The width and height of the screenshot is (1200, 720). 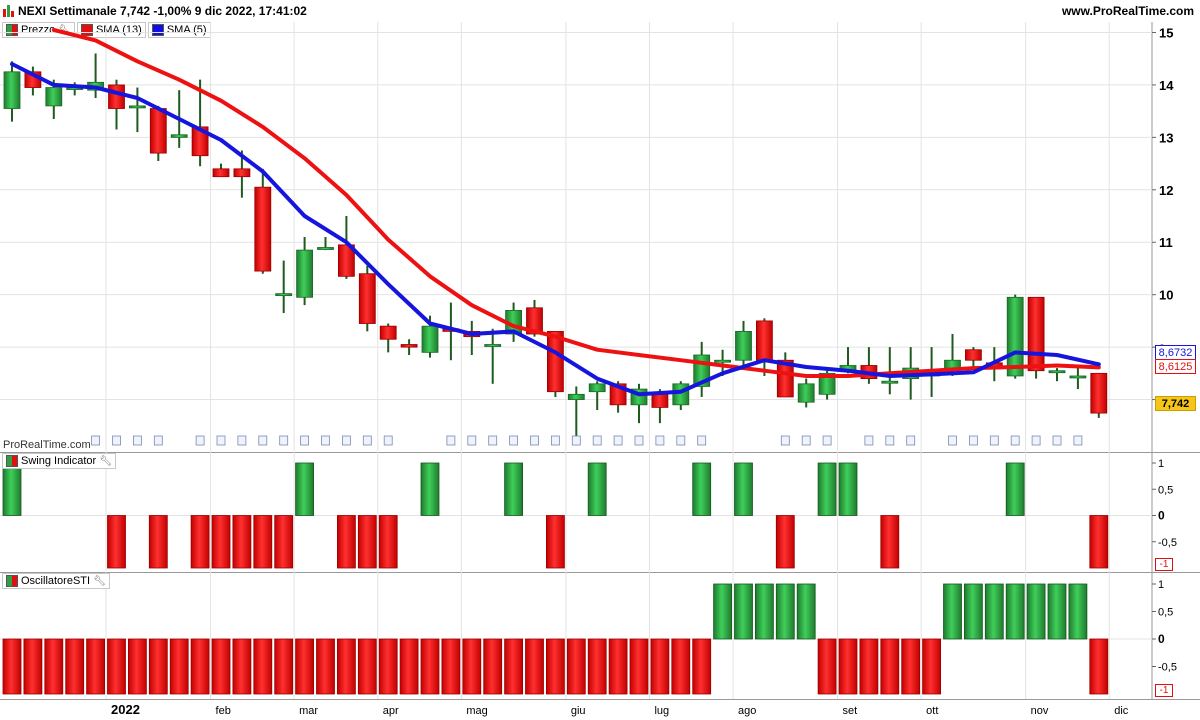 I want to click on sti-panel-label: OscillatoreSTI 🔧︎, so click(x=56, y=581).